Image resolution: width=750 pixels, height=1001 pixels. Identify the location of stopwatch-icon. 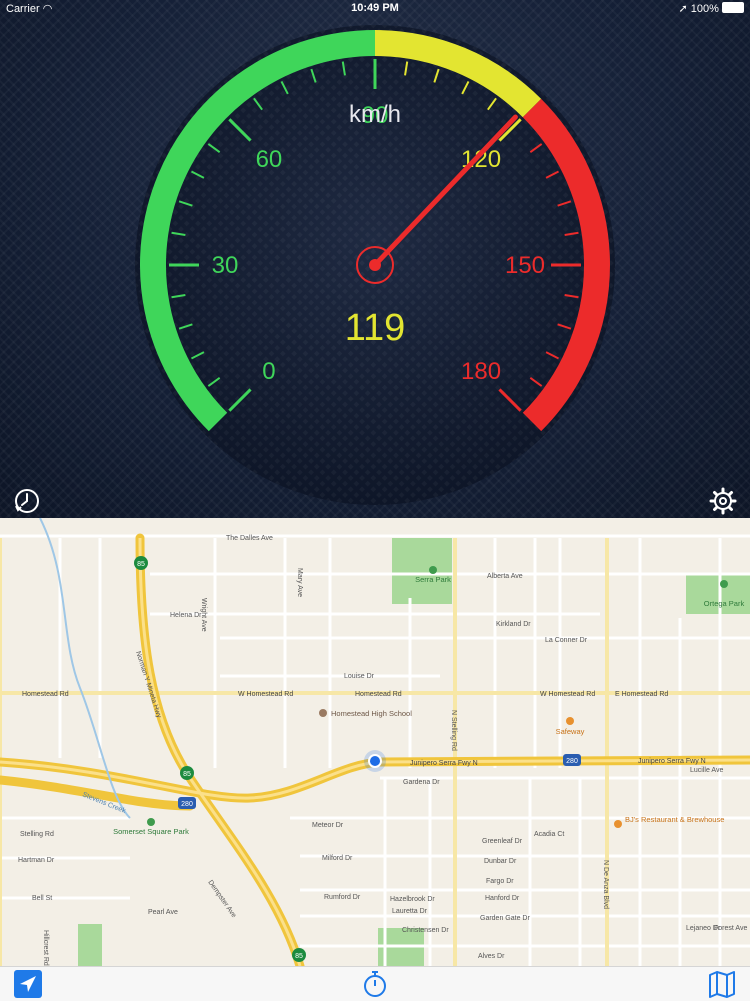
(375, 984).